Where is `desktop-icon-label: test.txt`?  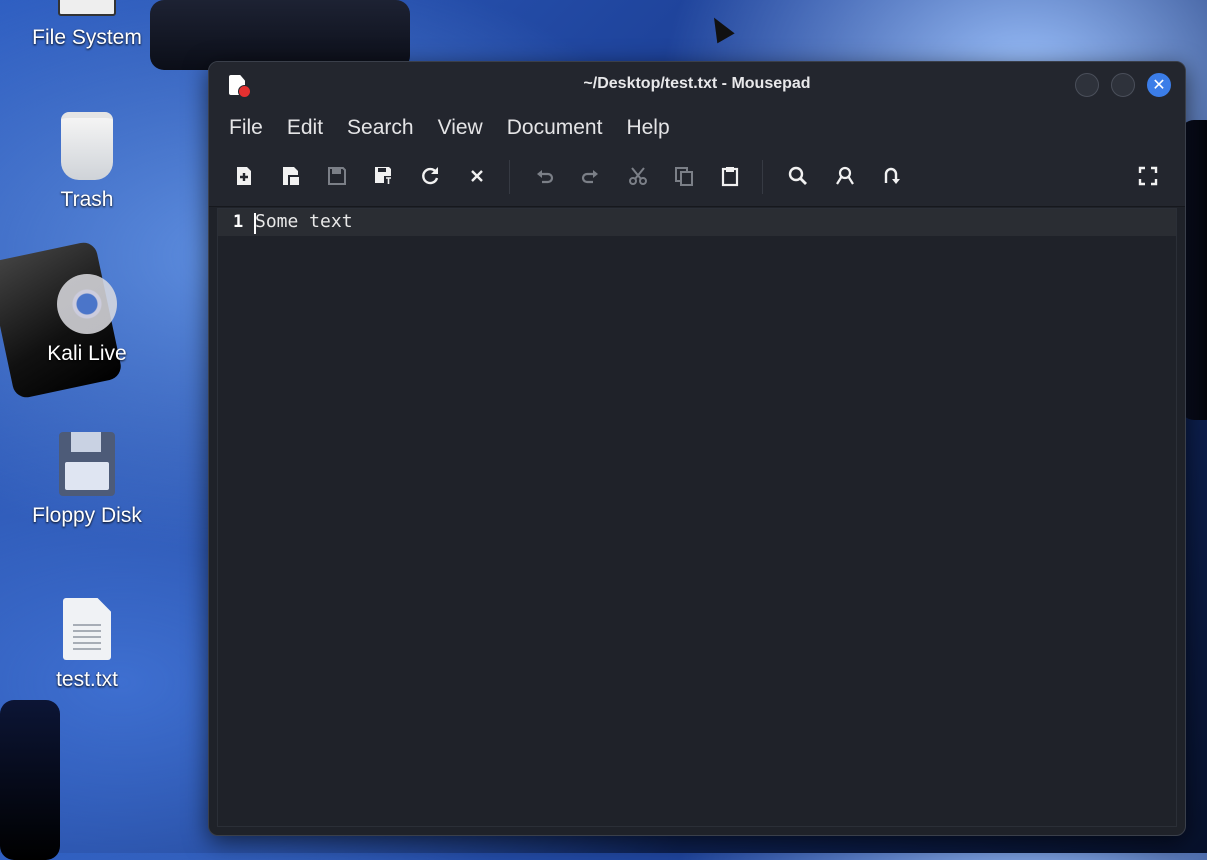
desktop-icon-label: test.txt is located at coordinates (87, 679).